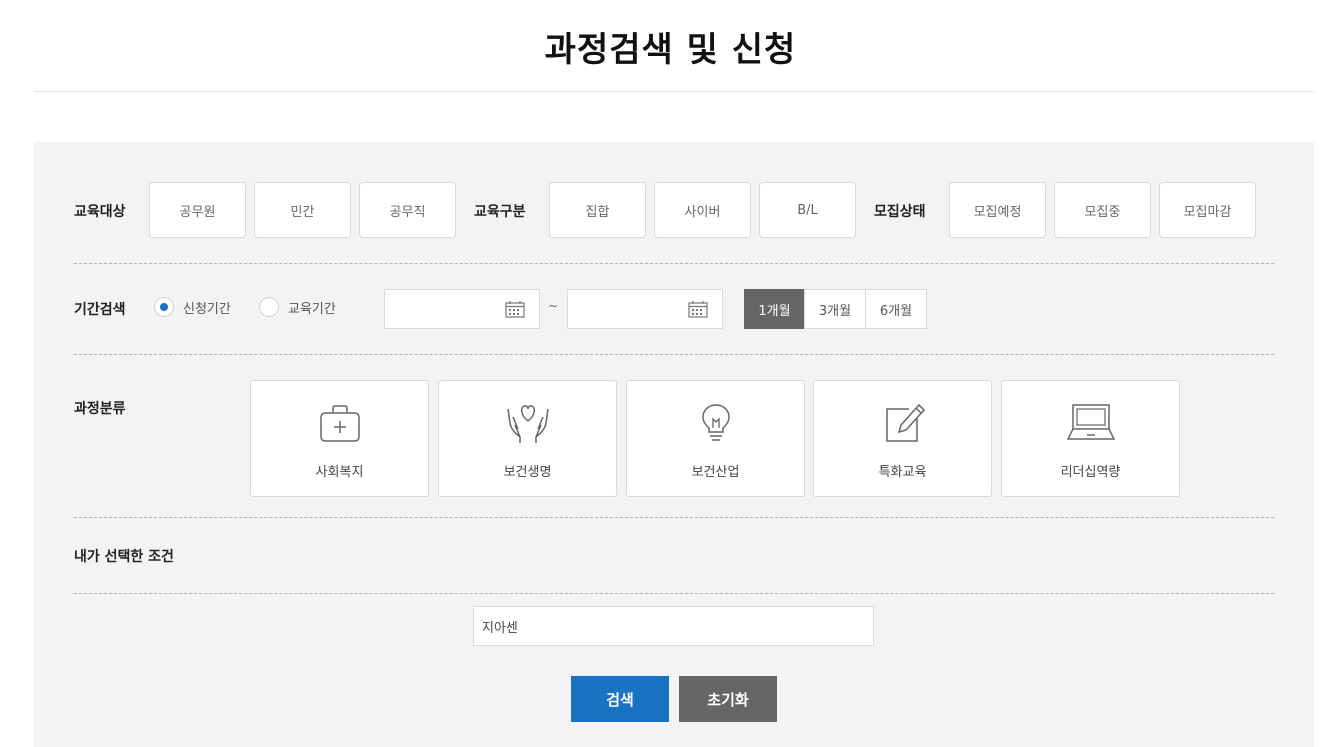 This screenshot has height=747, width=1341. Describe the element at coordinates (339, 423) in the screenshot. I see `medical-kit-icon` at that location.